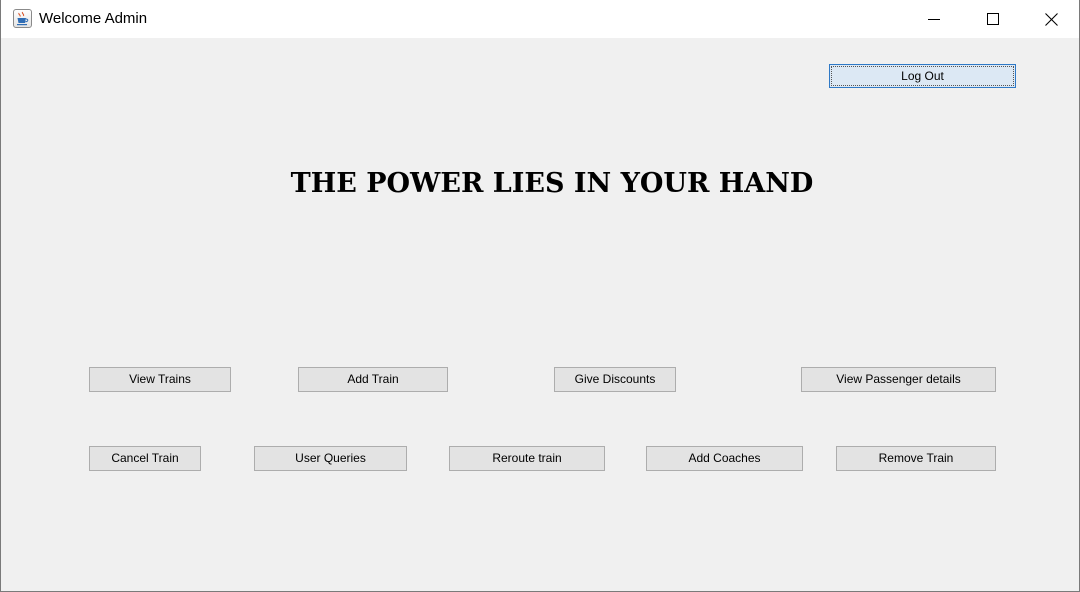 This screenshot has width=1080, height=592. Describe the element at coordinates (22, 18) in the screenshot. I see `java-cup-icon` at that location.